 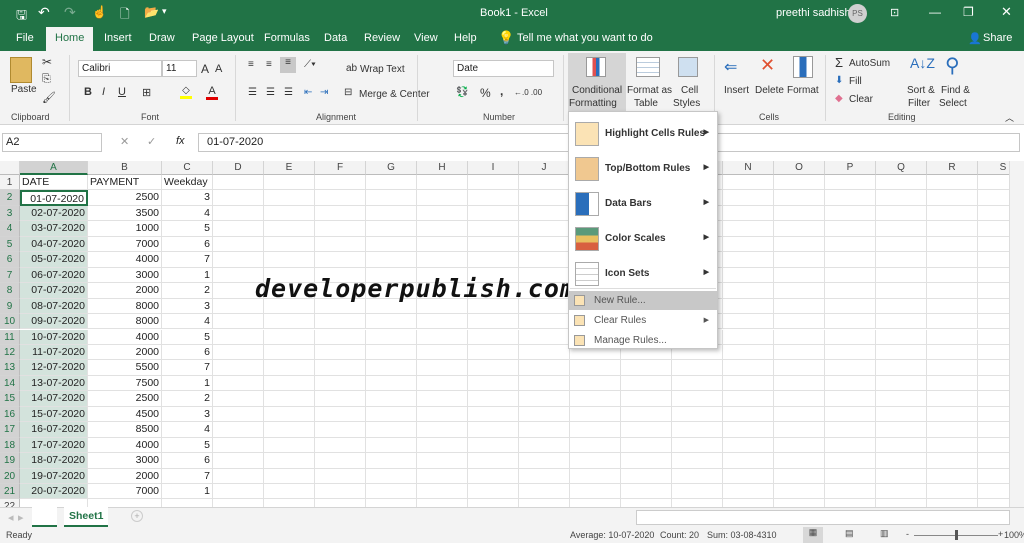 What do you see at coordinates (54, 399) in the screenshot?
I see `cell-A15: 14-07-2020` at bounding box center [54, 399].